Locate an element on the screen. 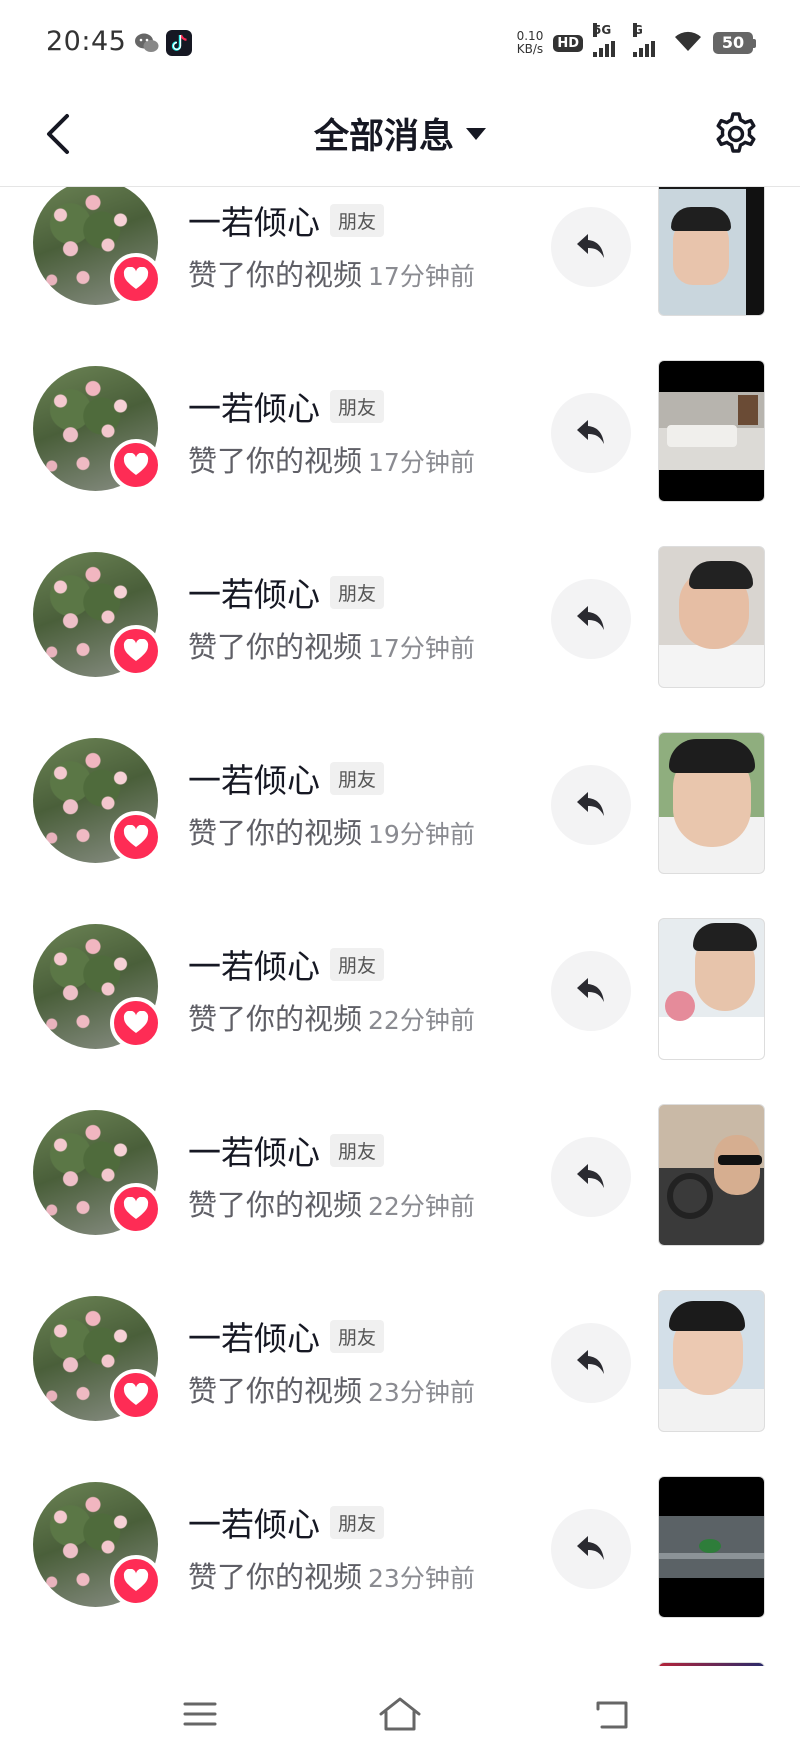 The height and width of the screenshot is (1760, 800). header: 全部消息 is located at coordinates (400, 135).